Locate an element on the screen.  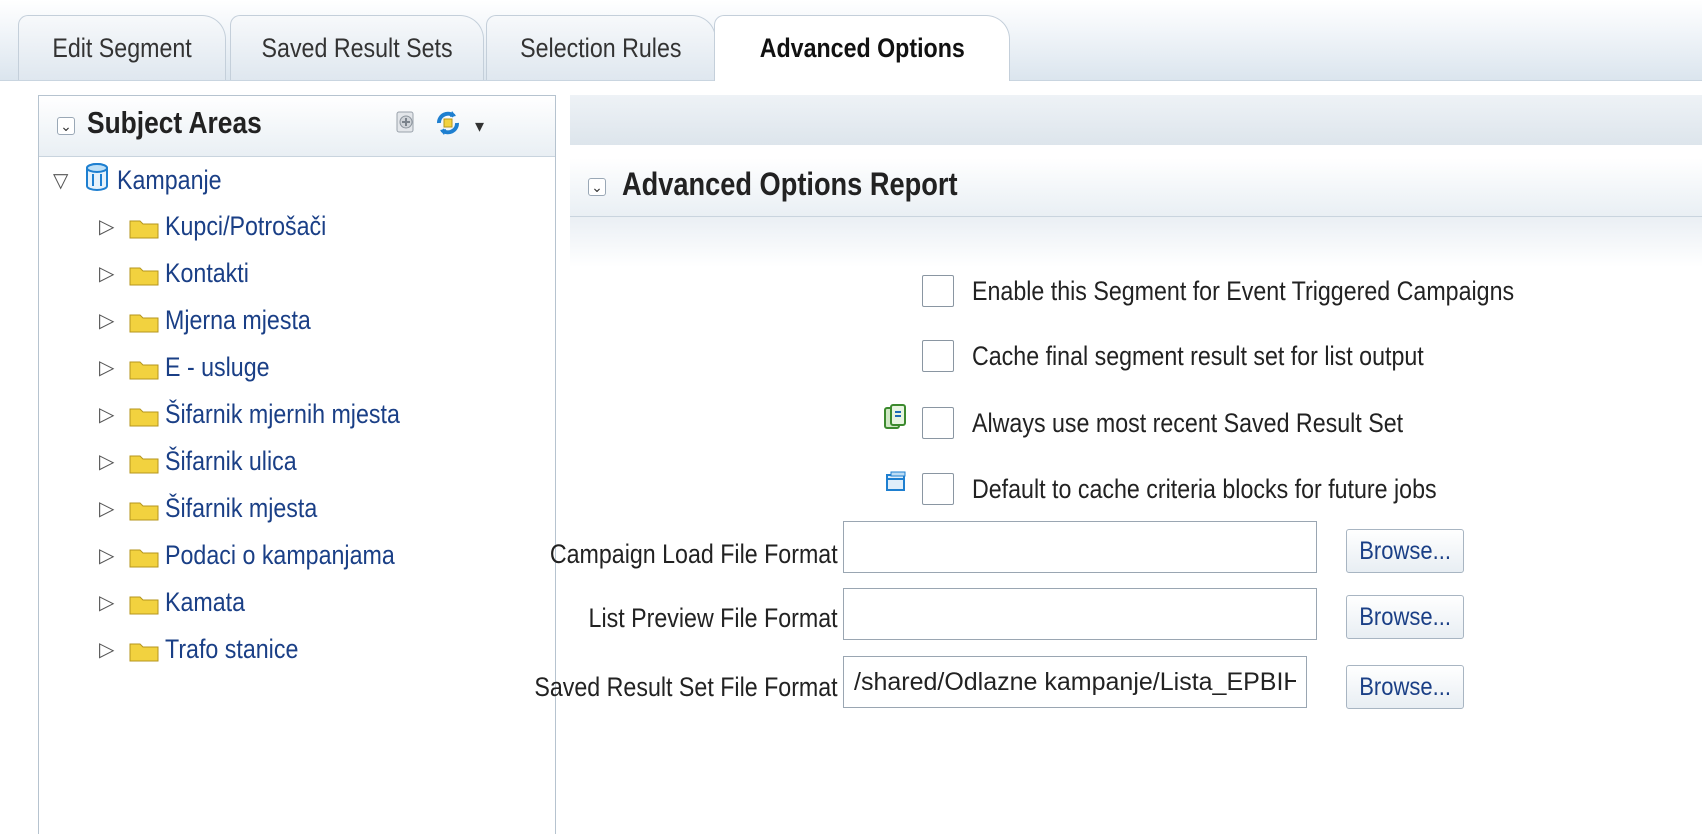
chevron-down-icon: ▾ is located at coordinates (479, 126).